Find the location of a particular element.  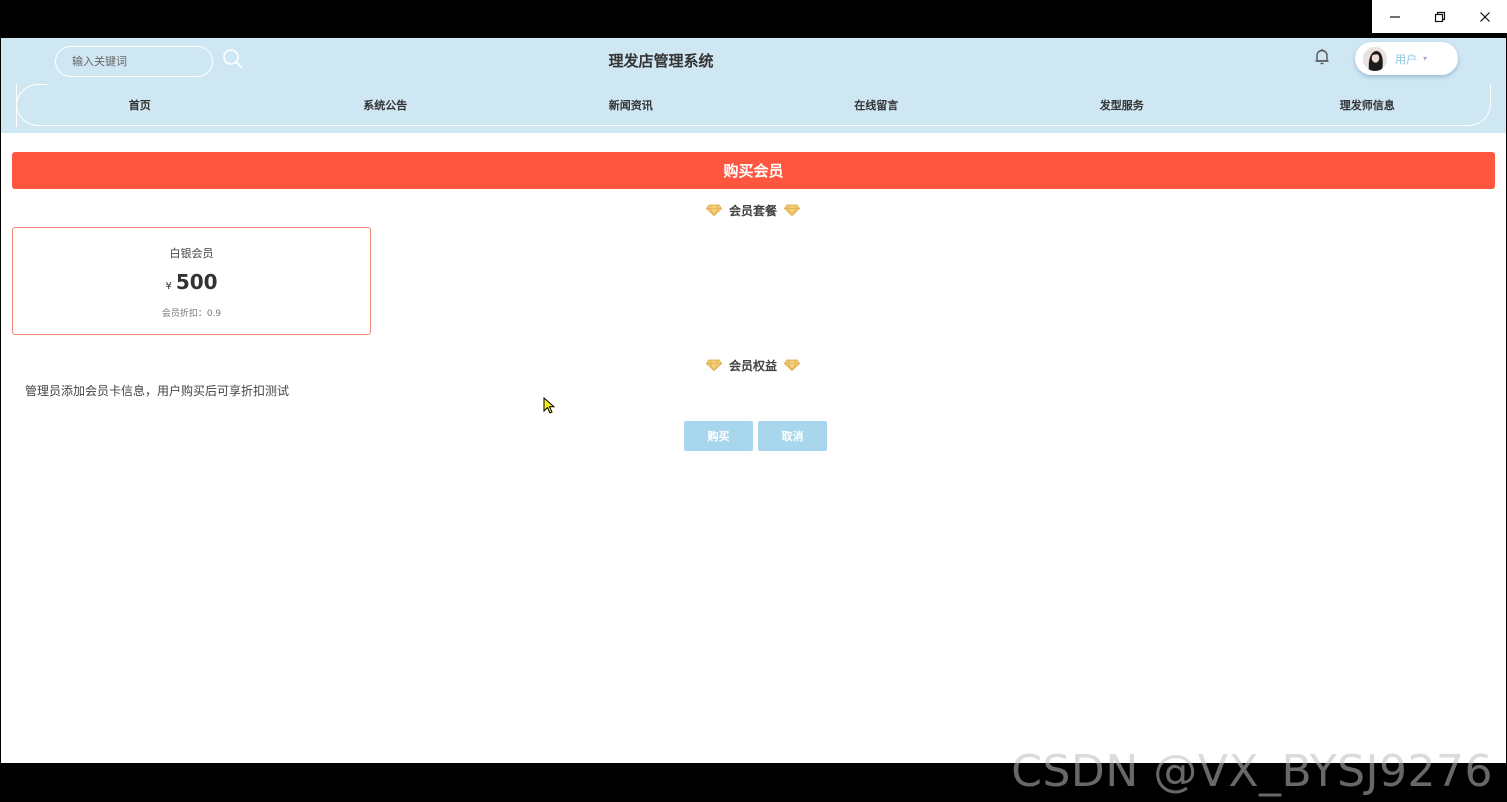

benefits-heading: 会员权益 is located at coordinates (753, 365).